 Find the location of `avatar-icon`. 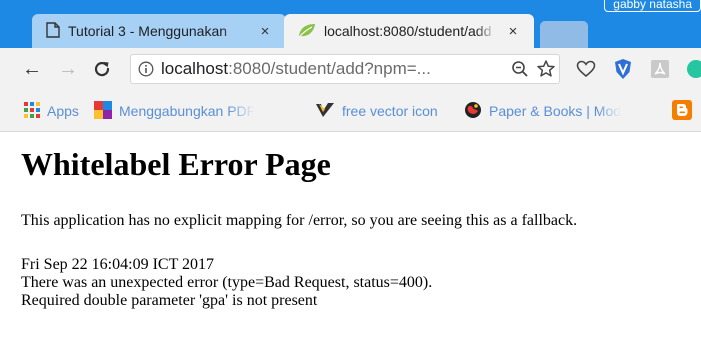

avatar-icon is located at coordinates (692, 69).